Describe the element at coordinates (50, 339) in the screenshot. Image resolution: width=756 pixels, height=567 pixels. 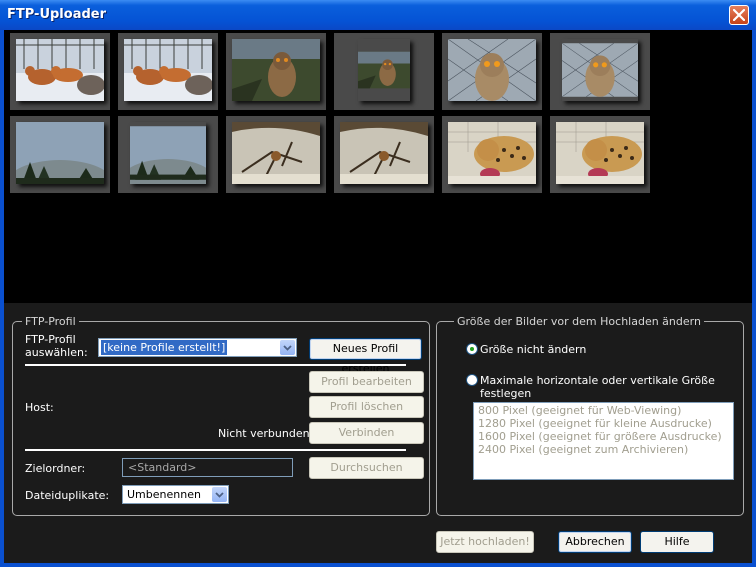
I see `profile-select-label-line1: FTP-Profil` at that location.